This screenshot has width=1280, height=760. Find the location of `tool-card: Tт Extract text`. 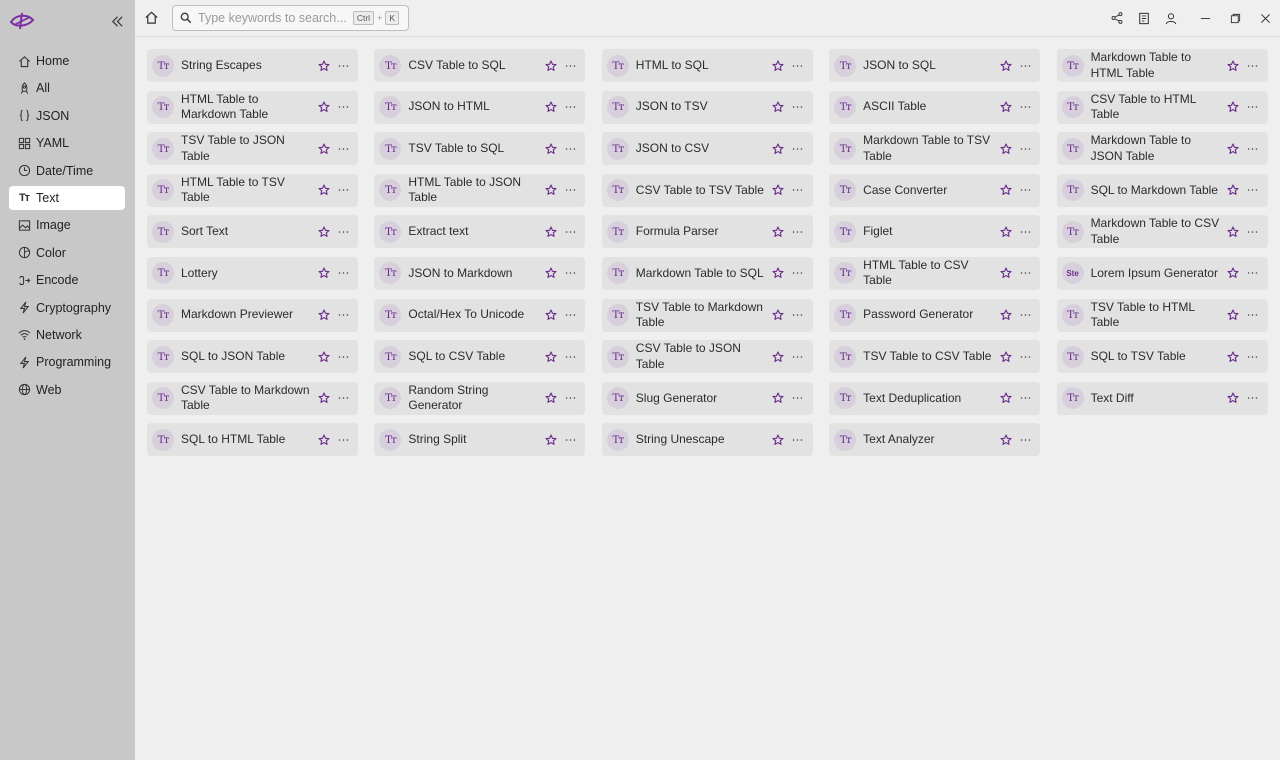

tool-card: Tт Extract text is located at coordinates (480, 232).